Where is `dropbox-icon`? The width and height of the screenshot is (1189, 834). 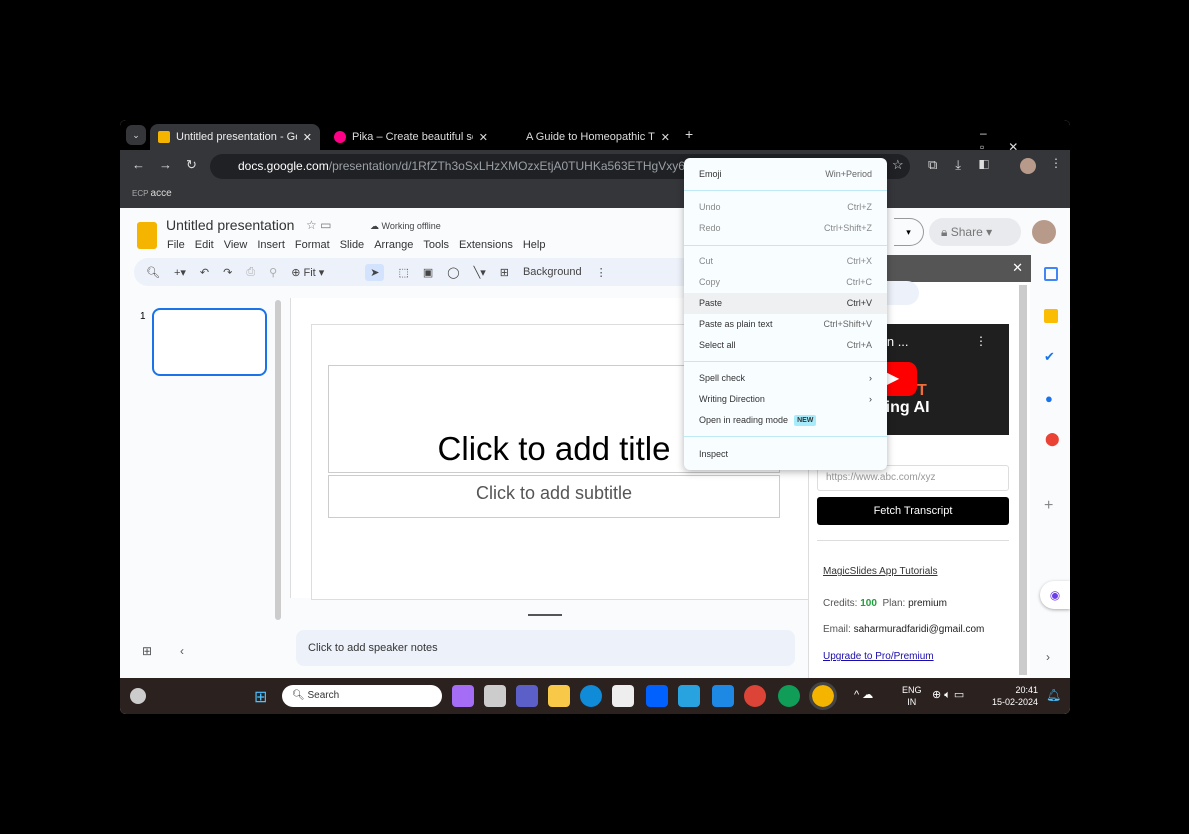
dropbox-icon is located at coordinates (657, 696).